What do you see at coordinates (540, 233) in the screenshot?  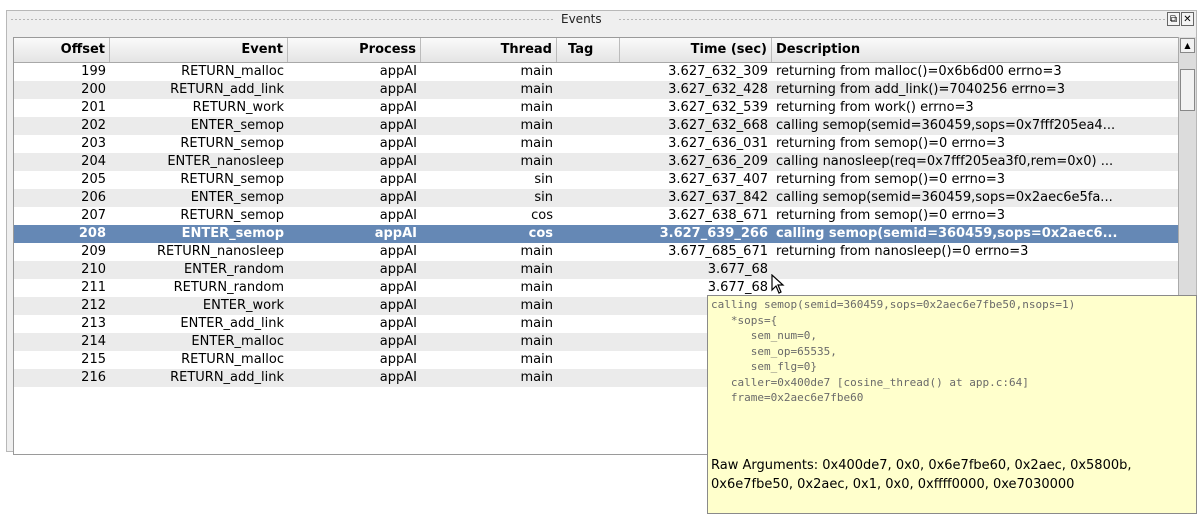 I see `cell-thread: cos` at bounding box center [540, 233].